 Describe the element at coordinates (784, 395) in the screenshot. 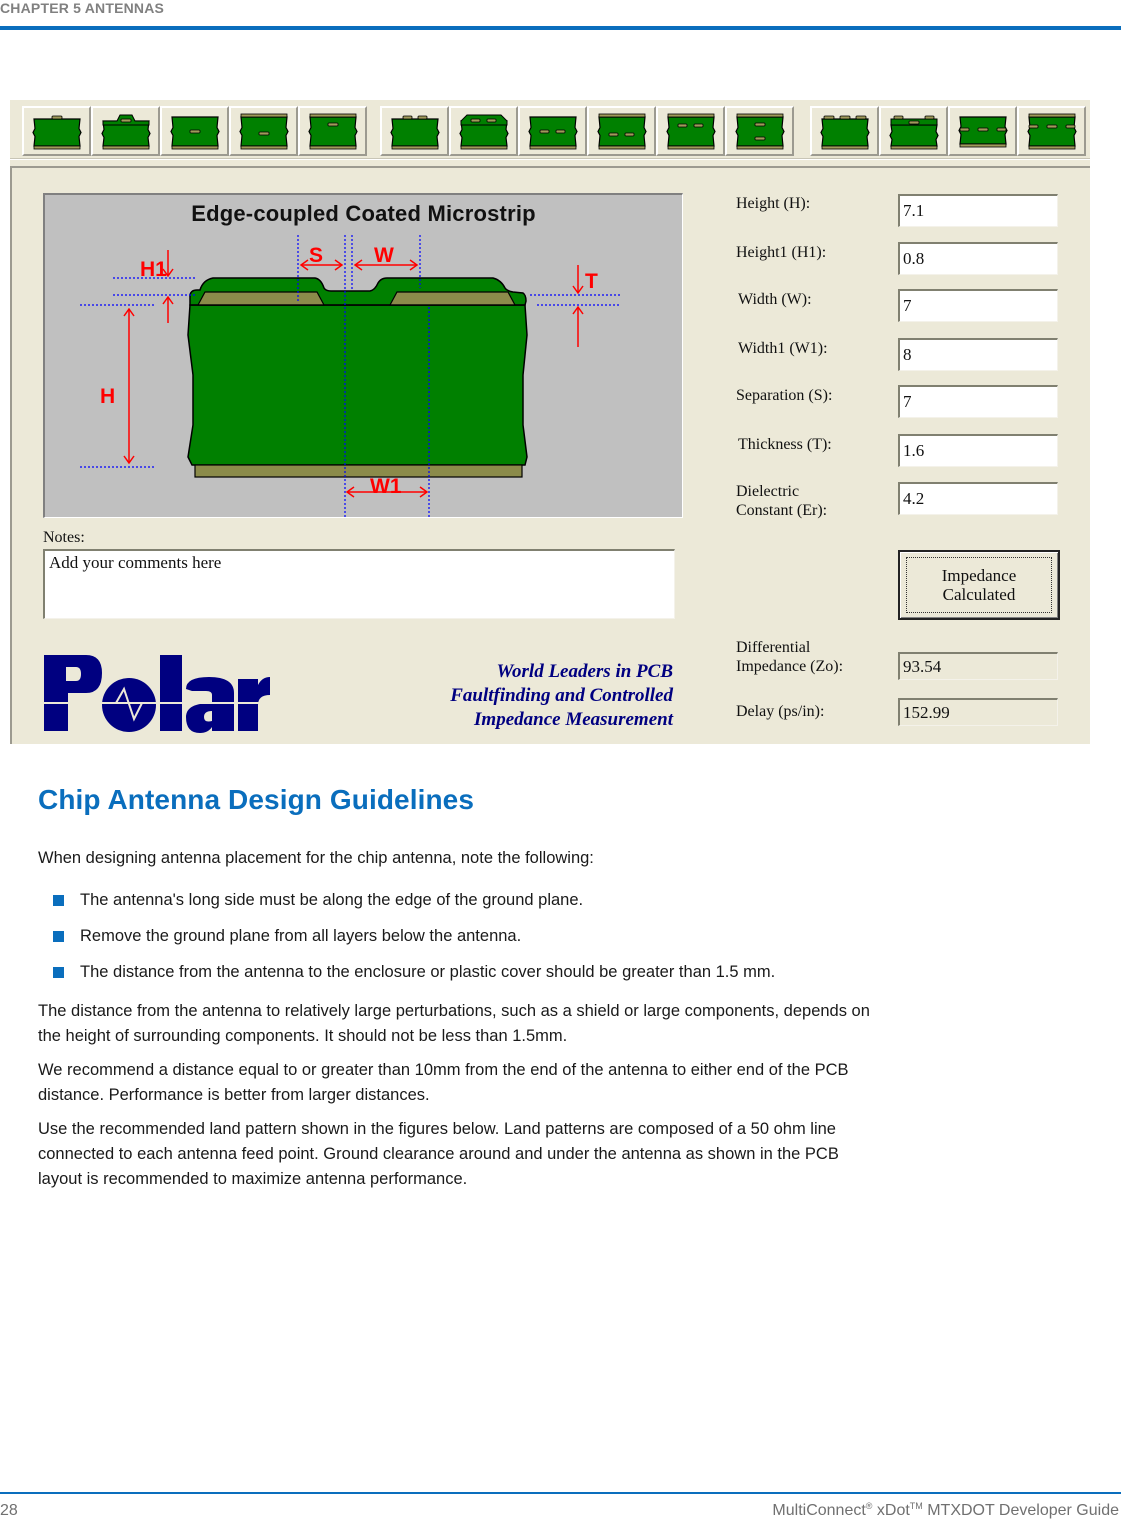

I see `label-separation: Separation (S):` at that location.